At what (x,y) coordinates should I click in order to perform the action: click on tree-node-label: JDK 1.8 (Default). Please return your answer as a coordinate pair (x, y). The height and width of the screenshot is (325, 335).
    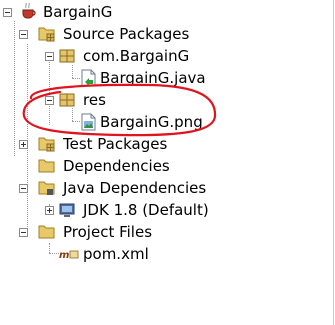
    Looking at the image, I should click on (146, 210).